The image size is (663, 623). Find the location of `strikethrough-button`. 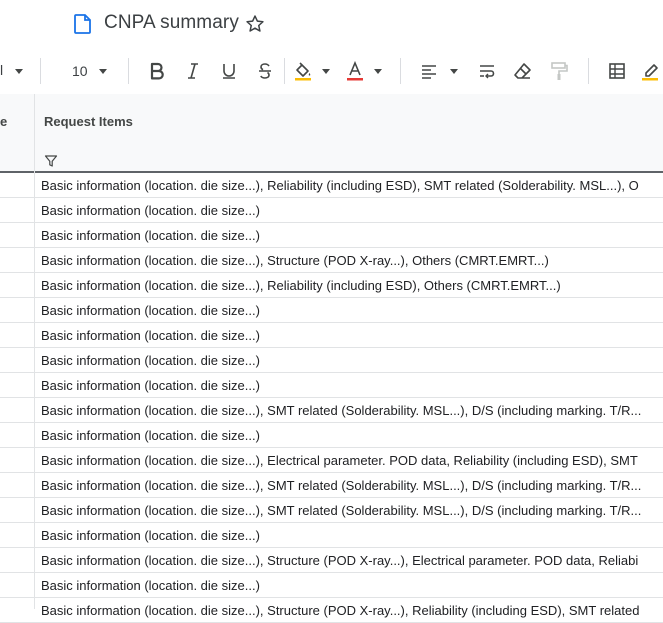

strikethrough-button is located at coordinates (265, 71).